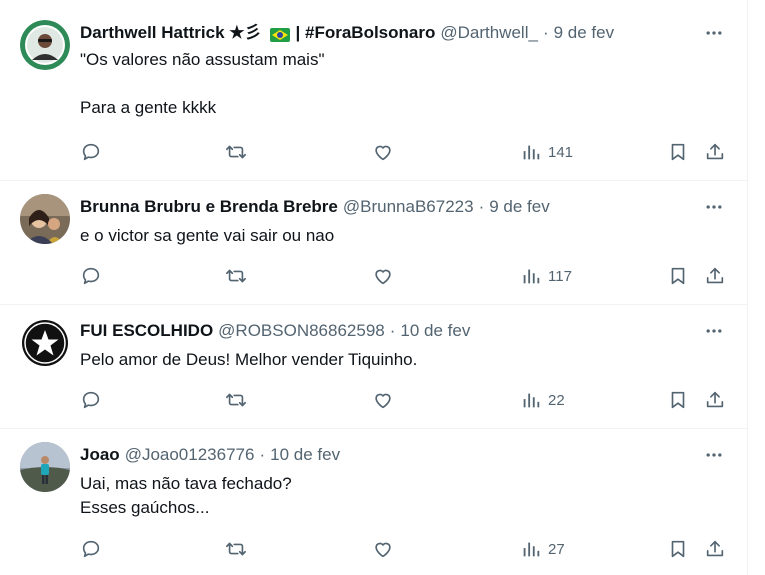 The width and height of the screenshot is (765, 575). What do you see at coordinates (279, 34) in the screenshot?
I see `brazil-flag-icon` at bounding box center [279, 34].